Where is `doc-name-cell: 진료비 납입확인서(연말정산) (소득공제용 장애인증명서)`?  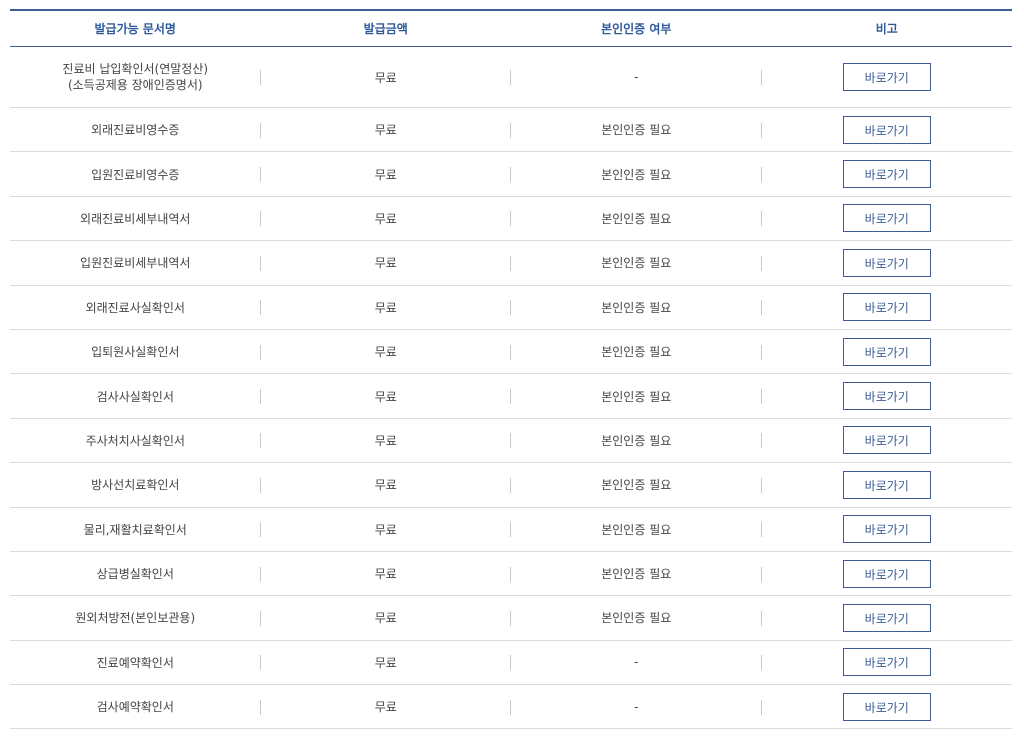
doc-name-cell: 진료비 납입확인서(연말정산) (소득공제용 장애인증명서) is located at coordinates (135, 77).